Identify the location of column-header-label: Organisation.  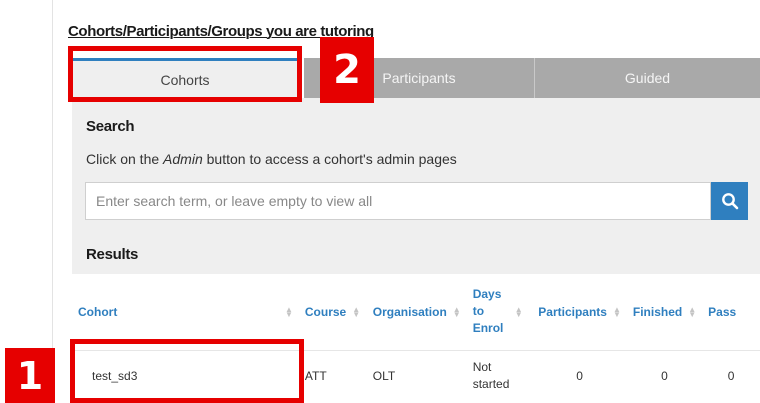
(409, 311).